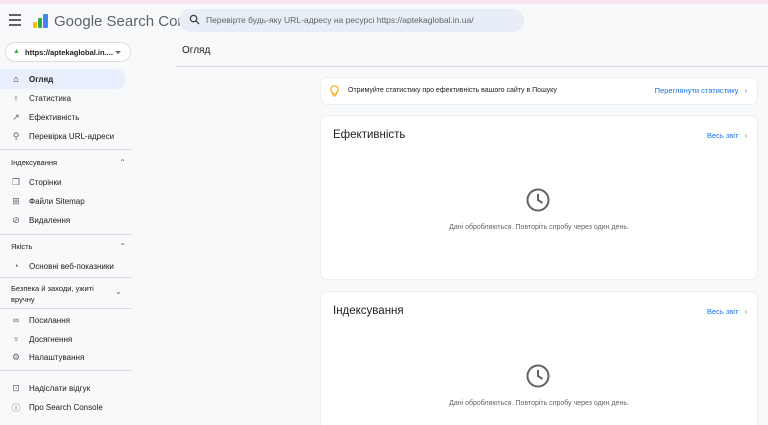 This screenshot has width=768, height=425. I want to click on sitemap-icon: ⊞, so click(16, 200).